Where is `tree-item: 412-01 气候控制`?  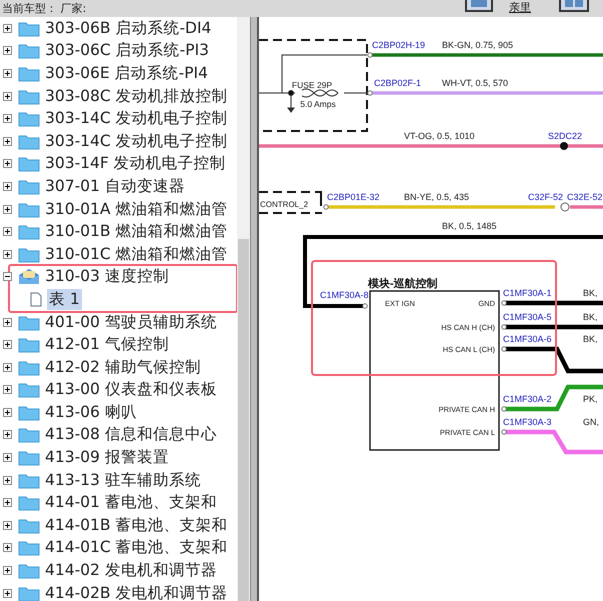
tree-item: 412-01 气候控制 is located at coordinates (107, 345).